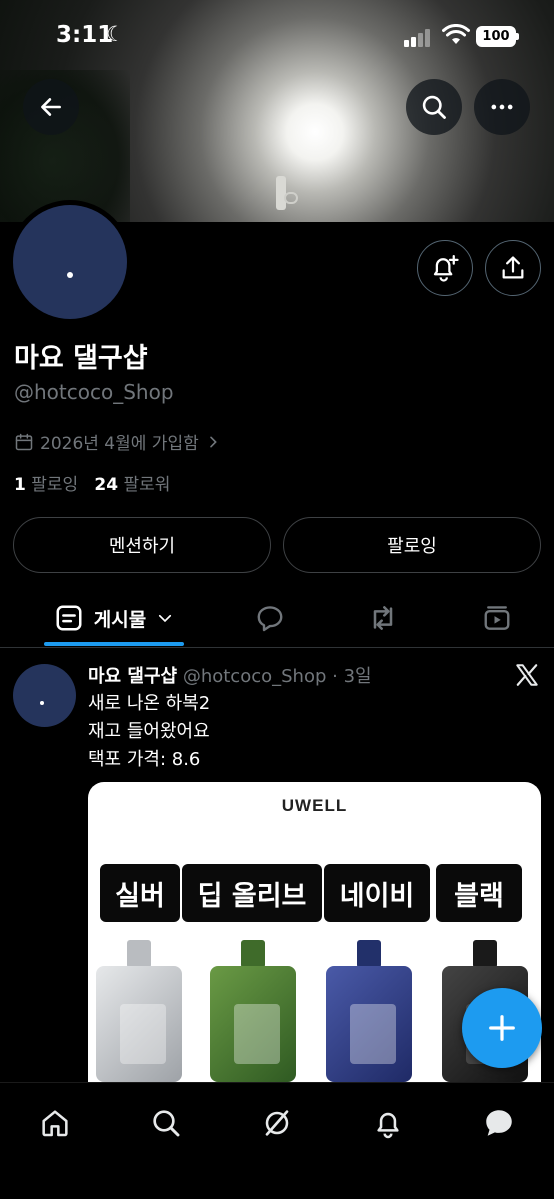  I want to click on following-button: 팔로잉, so click(412, 545).